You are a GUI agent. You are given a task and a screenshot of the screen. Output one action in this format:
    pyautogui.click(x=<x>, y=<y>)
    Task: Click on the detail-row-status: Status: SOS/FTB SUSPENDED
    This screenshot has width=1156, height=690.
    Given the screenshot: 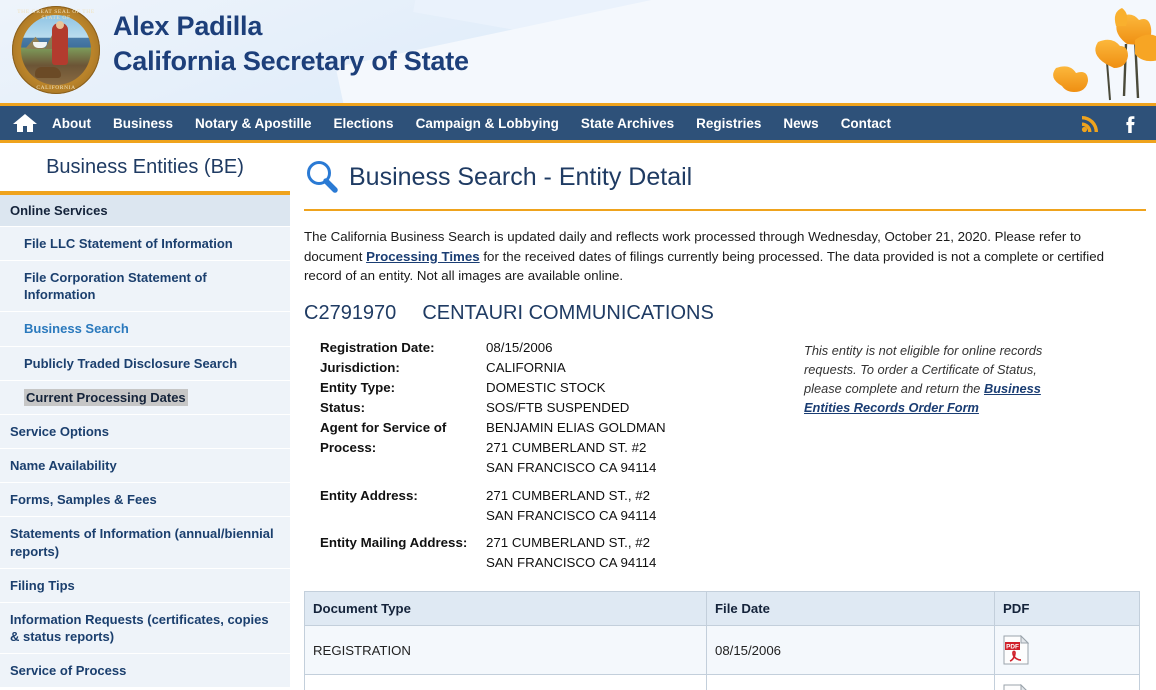 What is the action you would take?
    pyautogui.click(x=515, y=408)
    